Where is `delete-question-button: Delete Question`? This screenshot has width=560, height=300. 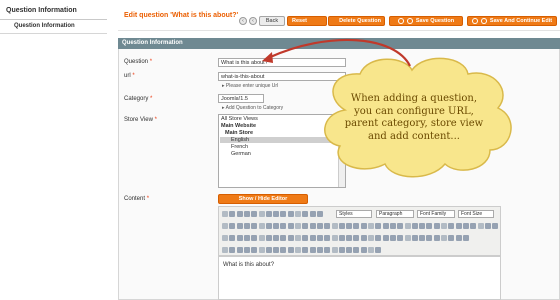 delete-question-button: Delete Question is located at coordinates (356, 21).